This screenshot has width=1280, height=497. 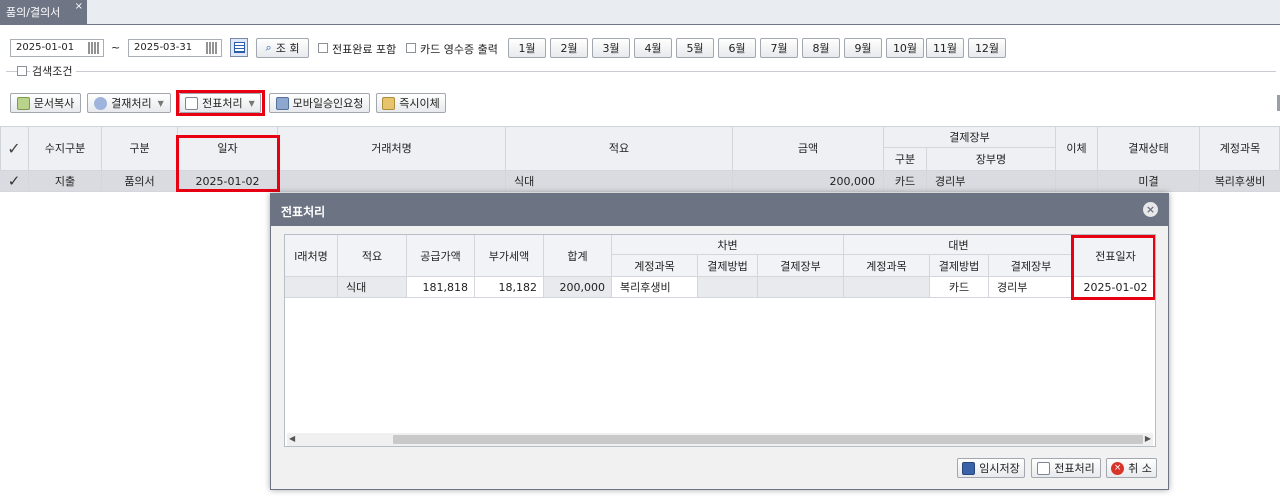 I want to click on highlight-slip-process, so click(x=220, y=103).